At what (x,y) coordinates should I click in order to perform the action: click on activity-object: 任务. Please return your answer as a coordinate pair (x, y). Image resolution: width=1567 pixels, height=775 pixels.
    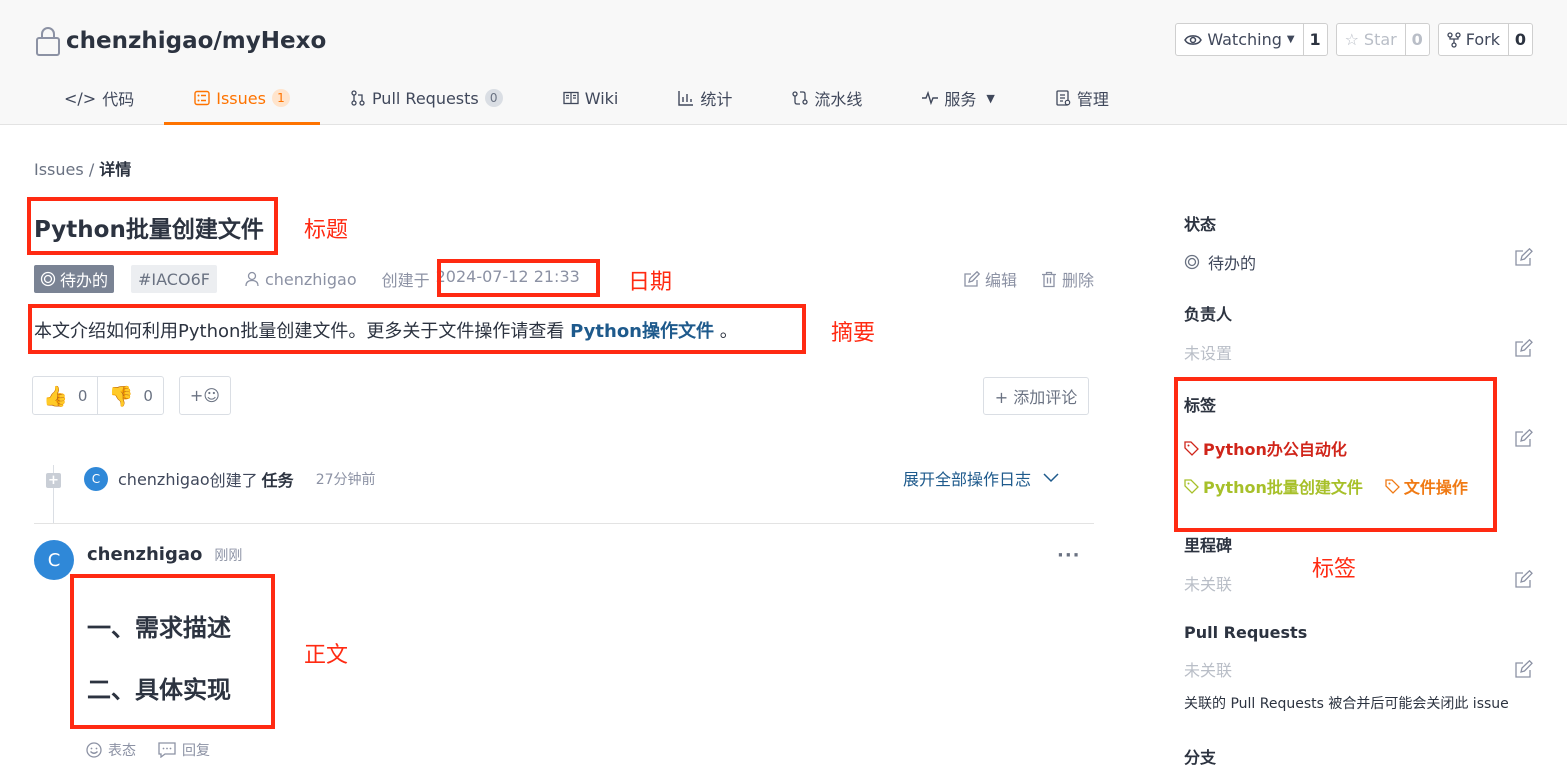
    Looking at the image, I should click on (277, 480).